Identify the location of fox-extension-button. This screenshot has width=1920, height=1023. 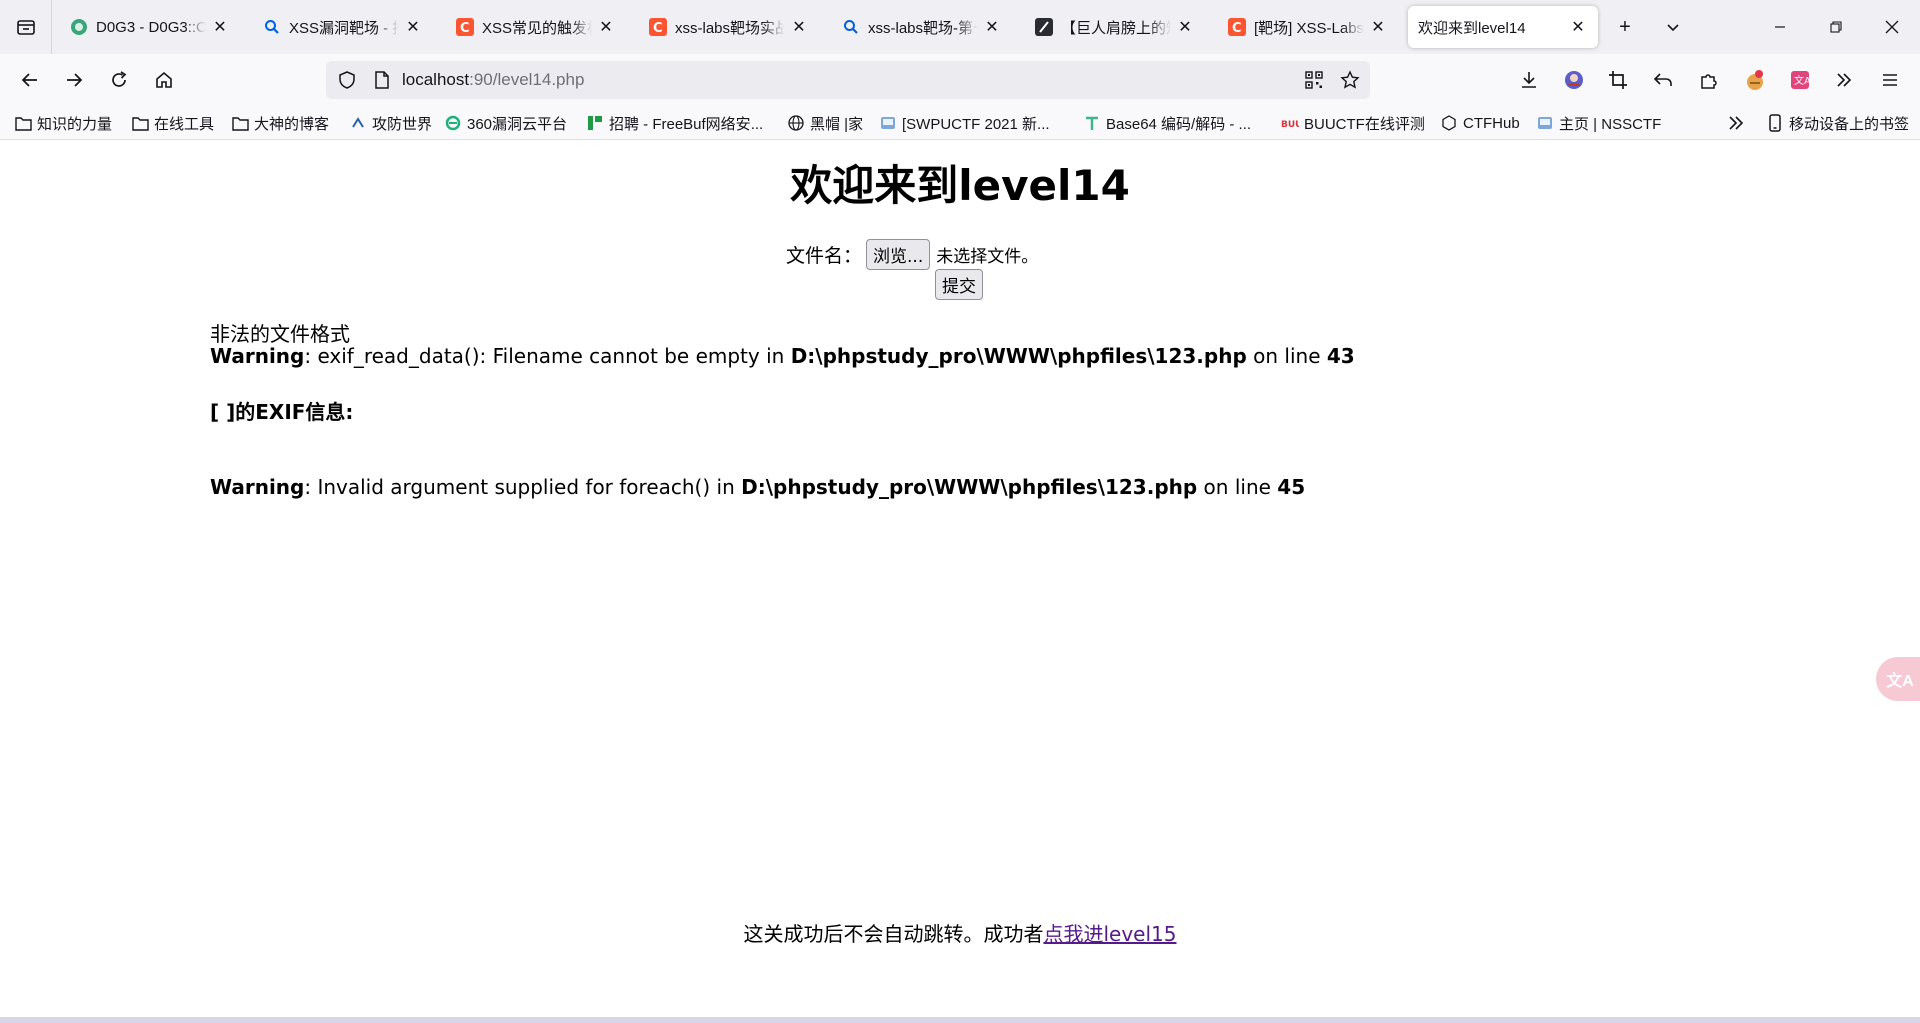
(1755, 80).